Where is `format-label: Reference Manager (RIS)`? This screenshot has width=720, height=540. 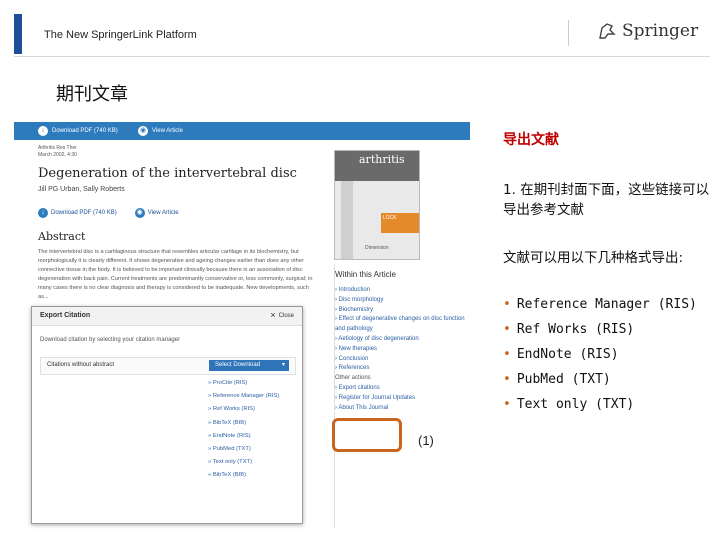
format-label: Reference Manager (RIS) is located at coordinates (606, 304).